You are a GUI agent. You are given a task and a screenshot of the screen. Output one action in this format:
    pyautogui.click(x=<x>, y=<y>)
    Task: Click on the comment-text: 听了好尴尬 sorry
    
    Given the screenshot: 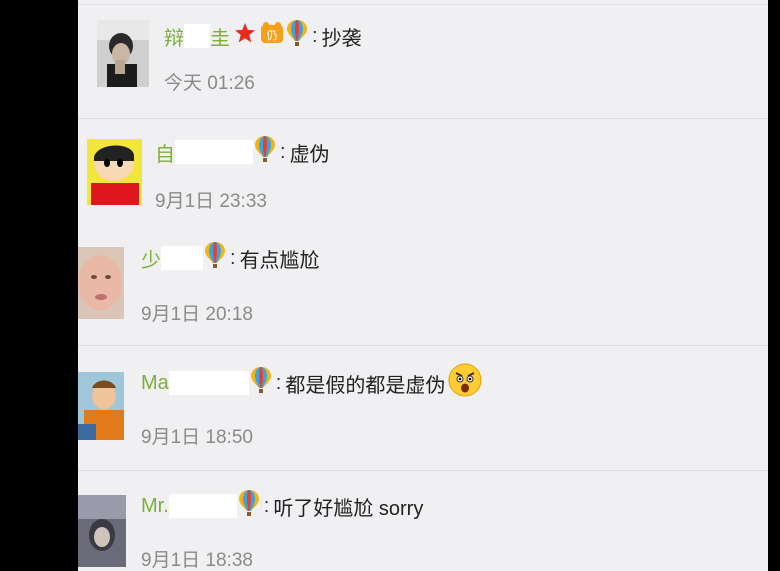 What is the action you would take?
    pyautogui.click(x=348, y=508)
    